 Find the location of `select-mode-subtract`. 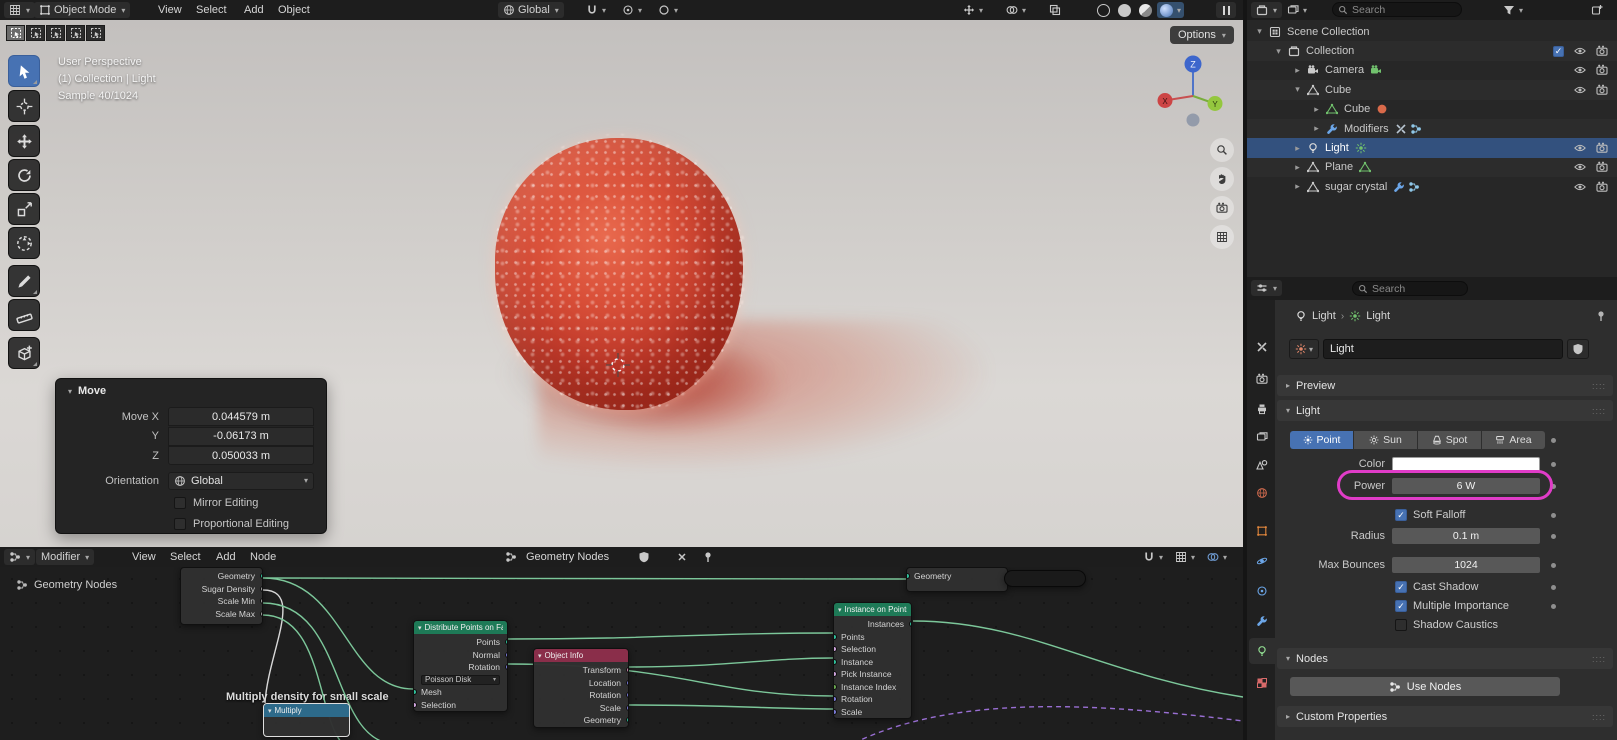

select-mode-subtract is located at coordinates (55, 33).